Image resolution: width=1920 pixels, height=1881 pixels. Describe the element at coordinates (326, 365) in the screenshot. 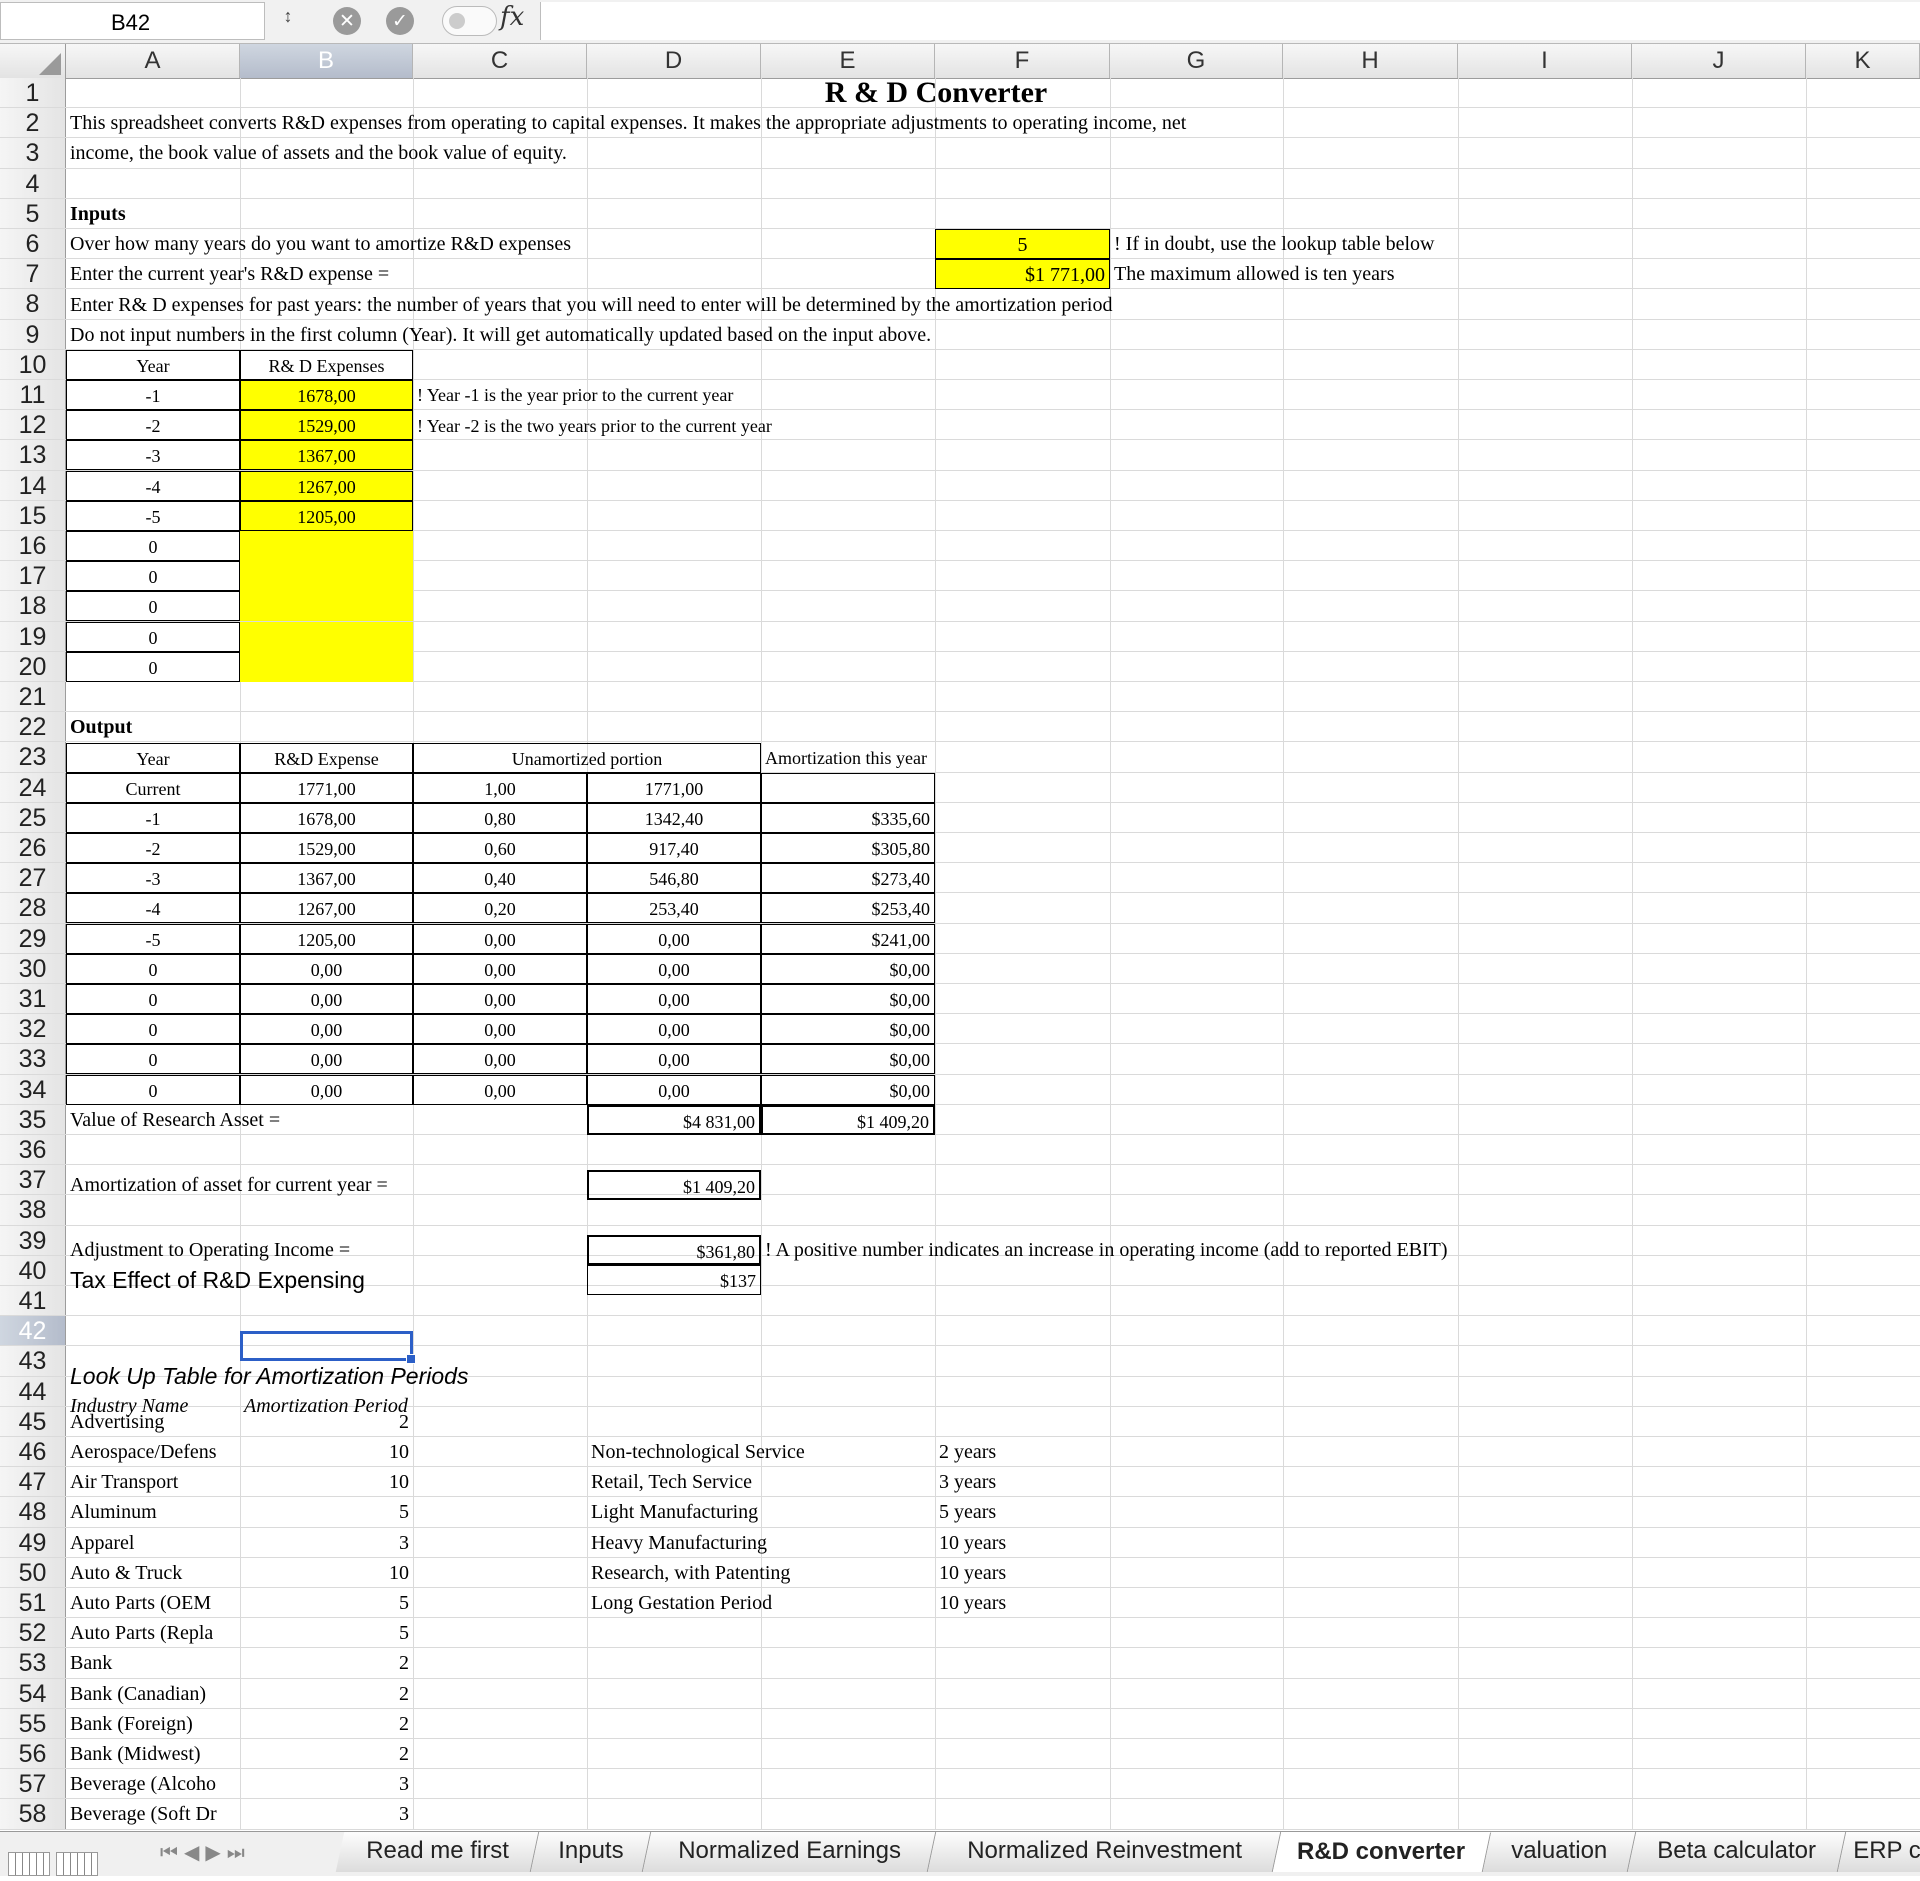

I see `input-table-expense-header: R& D Expenses` at that location.